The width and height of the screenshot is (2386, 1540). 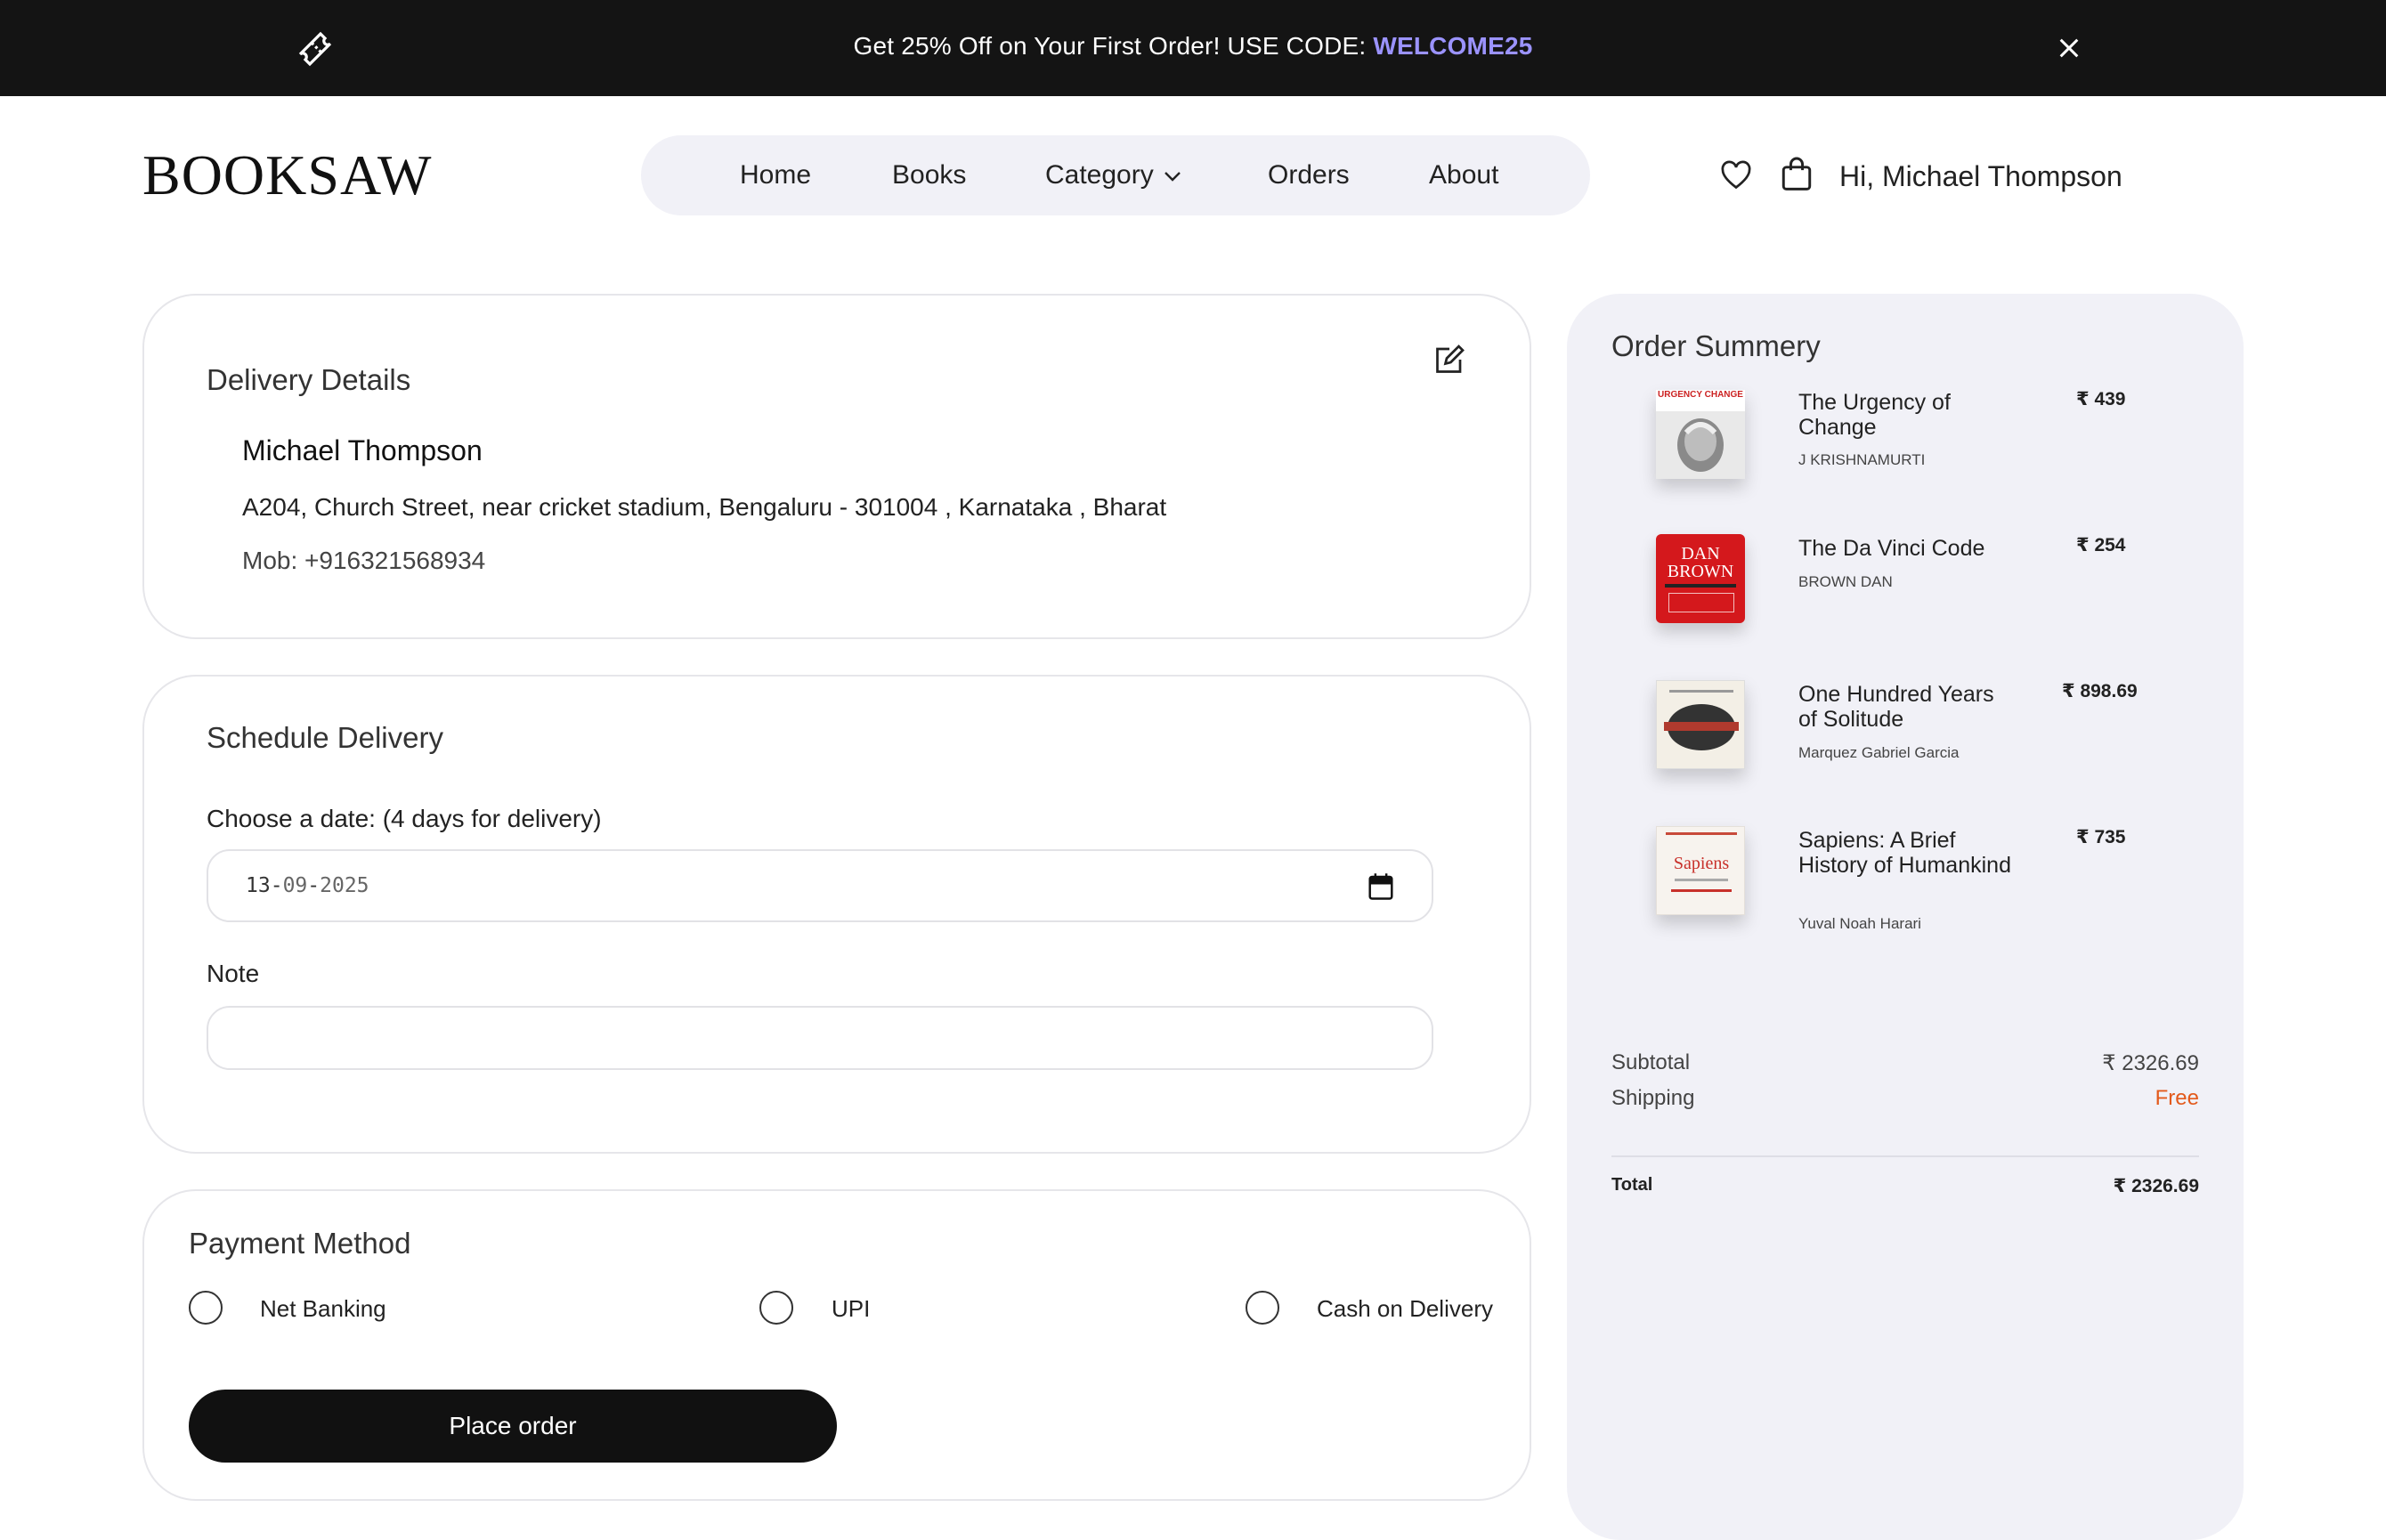 What do you see at coordinates (1701, 602) in the screenshot?
I see `cover-frame` at bounding box center [1701, 602].